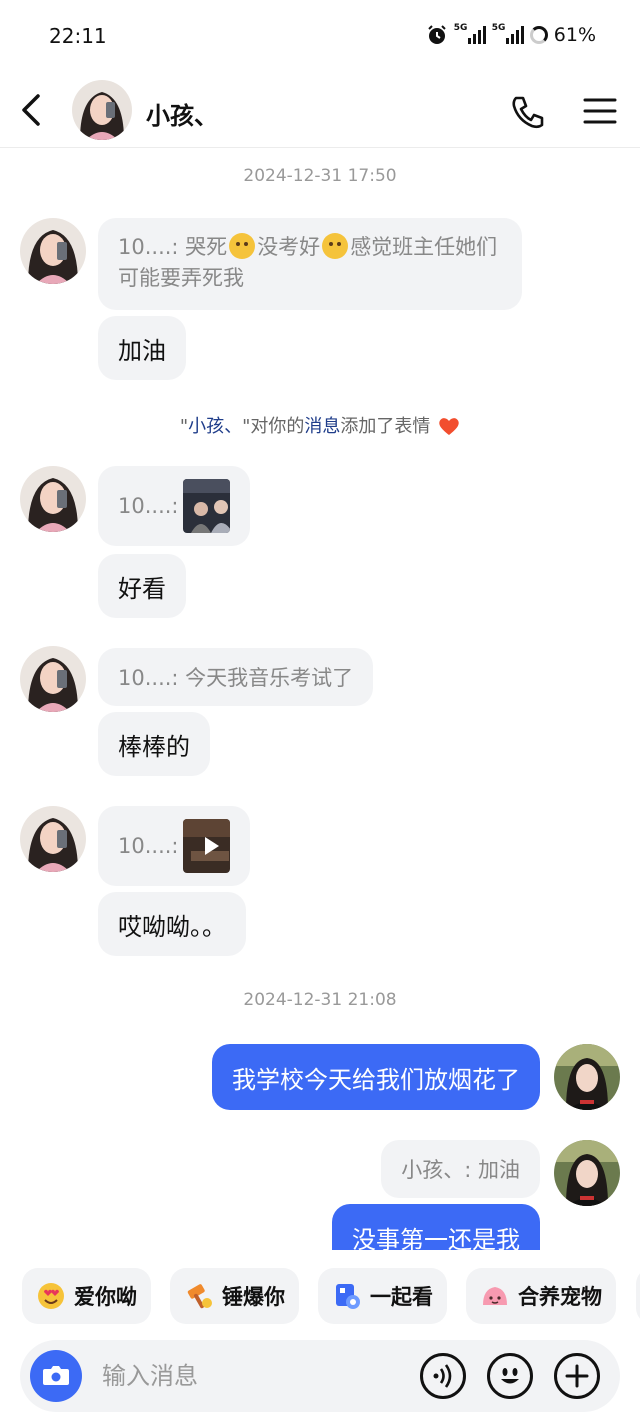 Image resolution: width=640 pixels, height=1426 pixels. Describe the element at coordinates (335, 246) in the screenshot. I see `worried-emoji-icon` at that location.